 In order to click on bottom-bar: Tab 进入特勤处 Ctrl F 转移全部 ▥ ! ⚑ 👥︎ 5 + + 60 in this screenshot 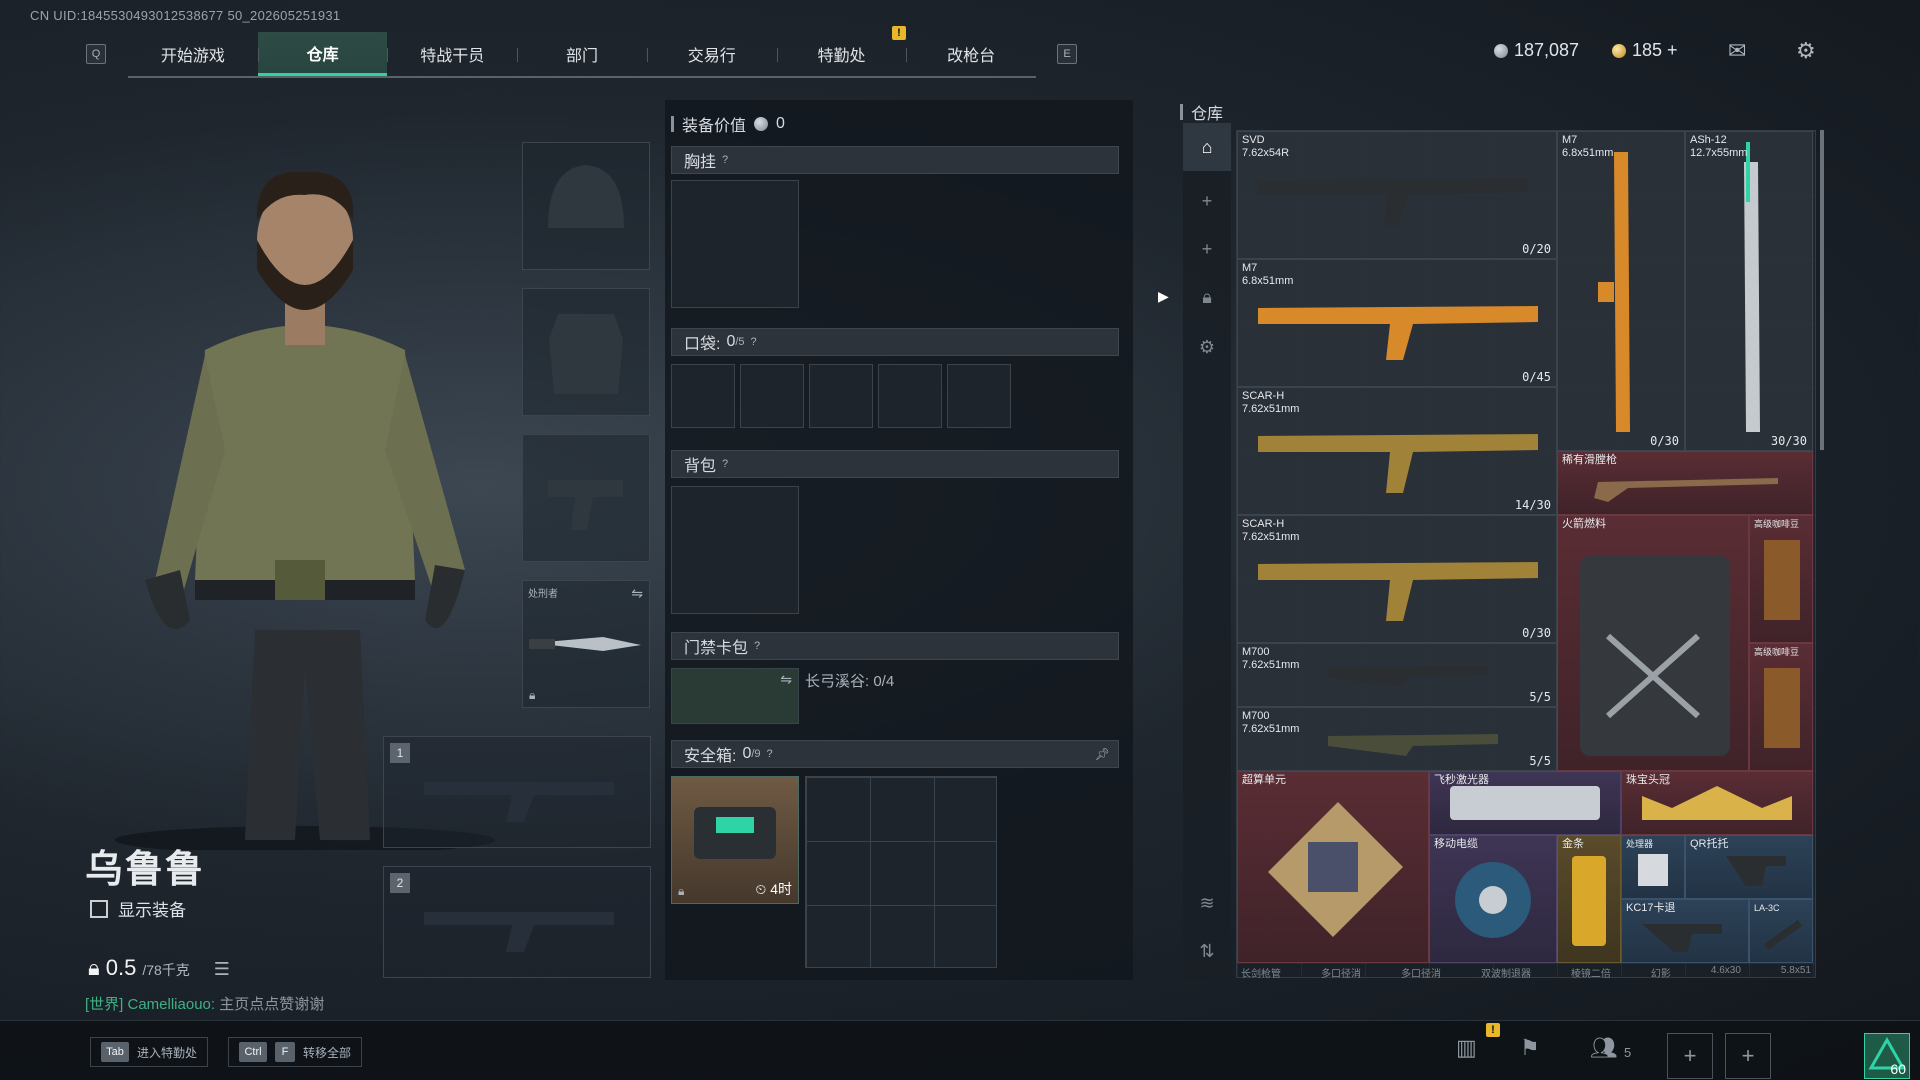, I will do `click(960, 1050)`.